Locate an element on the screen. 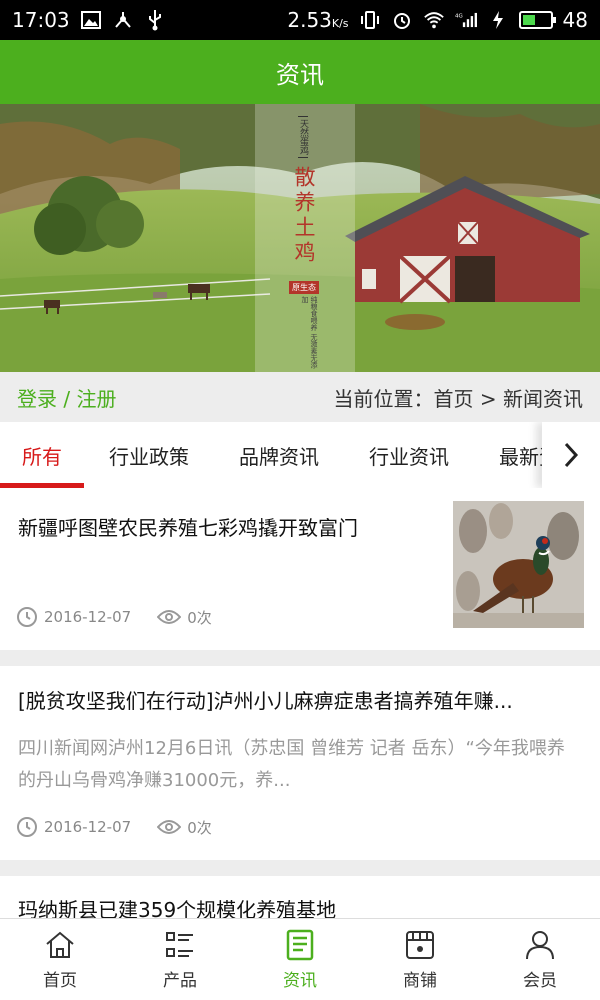 Image resolution: width=600 pixels, height=1000 pixels. status-bar: 17:03 2.53K/s 4G 48 is located at coordinates (300, 20).